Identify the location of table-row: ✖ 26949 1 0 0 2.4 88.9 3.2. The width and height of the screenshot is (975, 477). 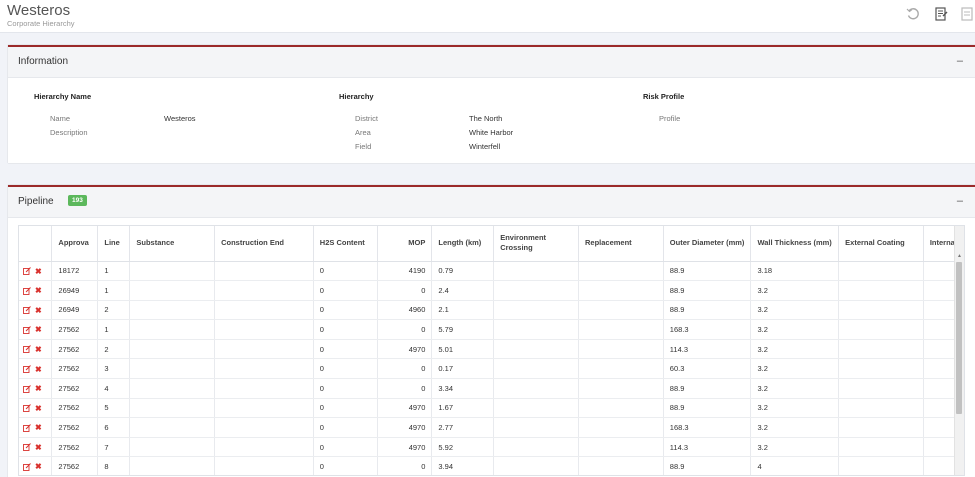
(491, 290).